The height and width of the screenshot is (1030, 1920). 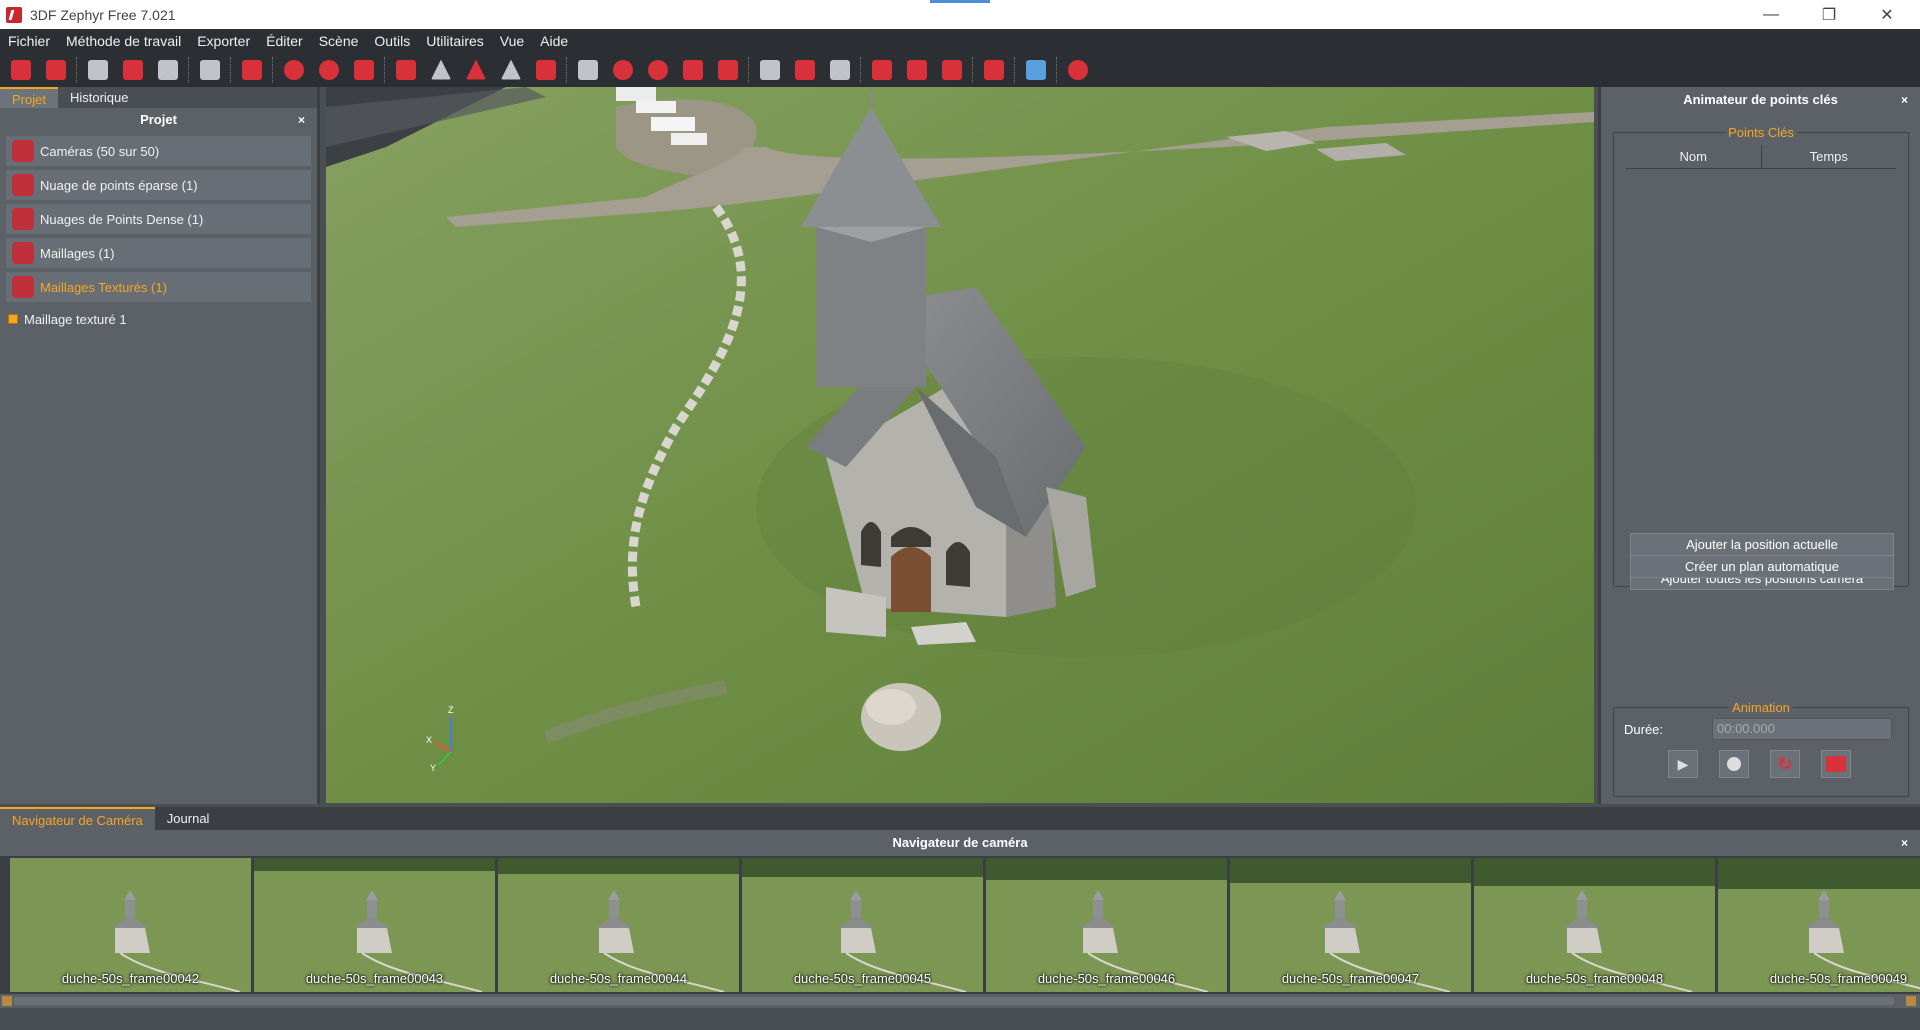 What do you see at coordinates (619, 925) in the screenshot?
I see `camera-thumbnail: duche-50s_frame00044` at bounding box center [619, 925].